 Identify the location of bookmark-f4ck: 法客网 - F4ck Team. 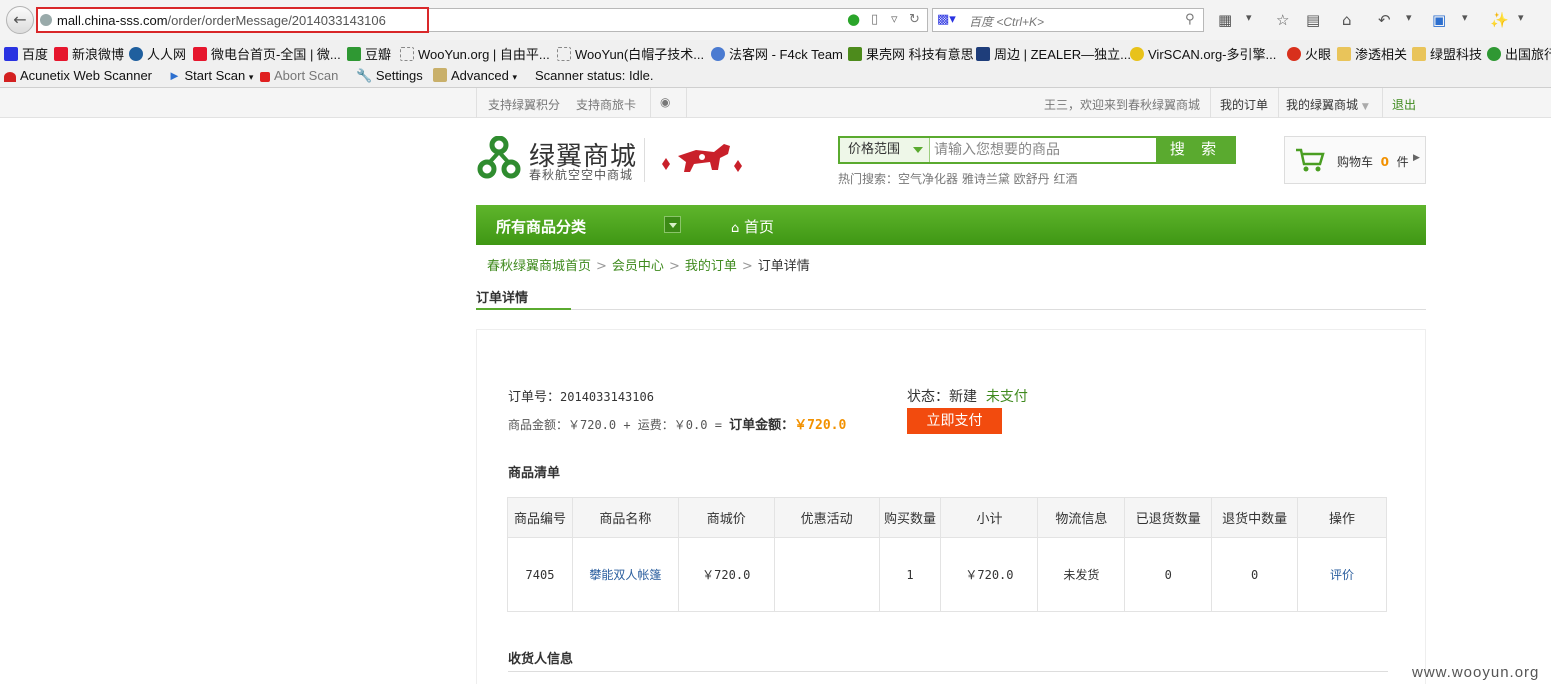
(777, 53).